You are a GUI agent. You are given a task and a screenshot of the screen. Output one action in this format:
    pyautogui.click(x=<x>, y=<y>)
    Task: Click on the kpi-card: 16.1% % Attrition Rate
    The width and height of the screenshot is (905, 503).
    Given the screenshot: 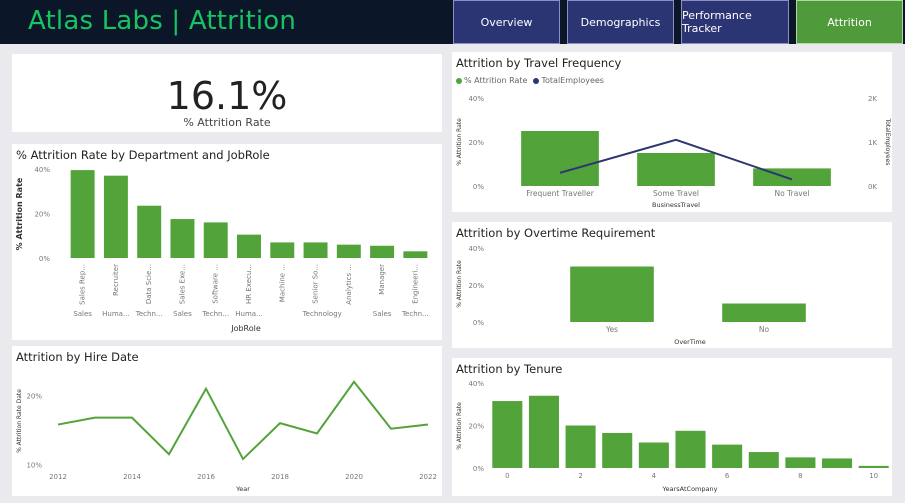 What is the action you would take?
    pyautogui.click(x=227, y=93)
    